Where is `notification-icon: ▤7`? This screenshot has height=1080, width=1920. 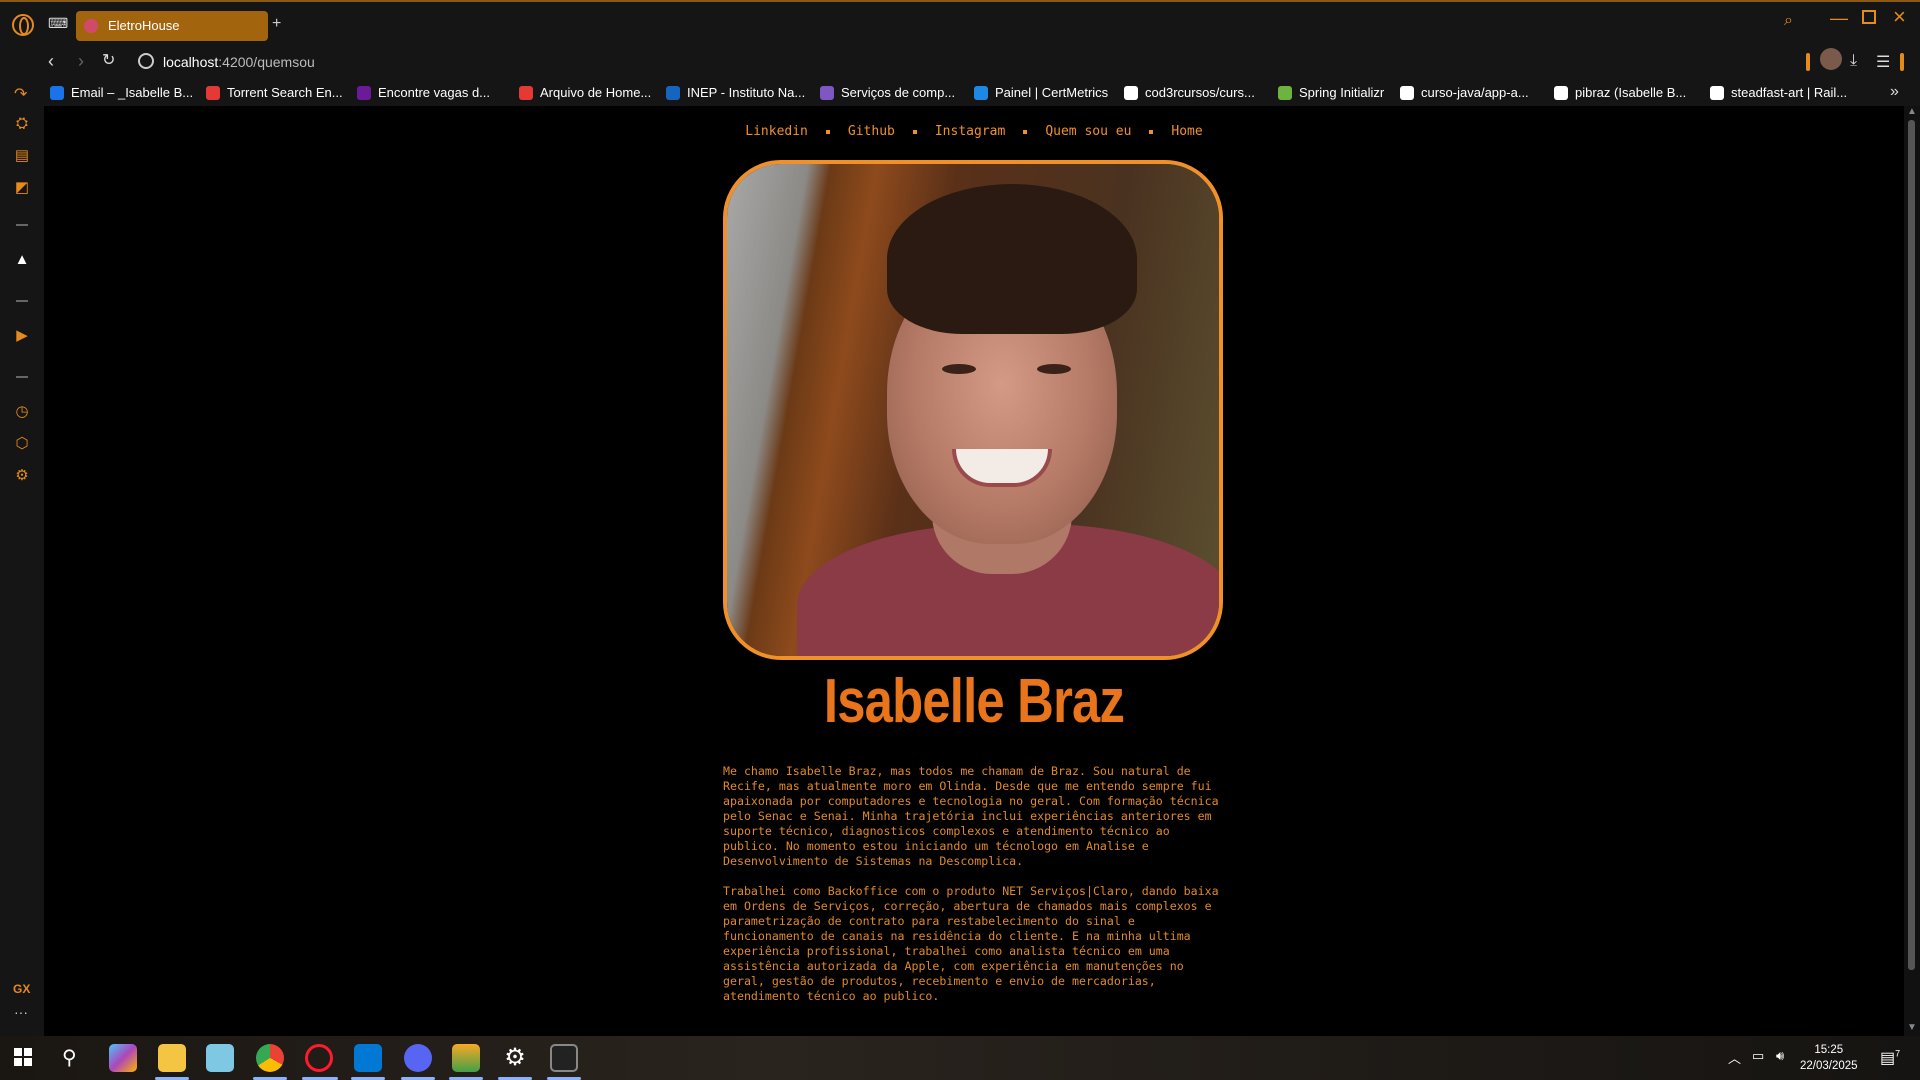 notification-icon: ▤7 is located at coordinates (1890, 1058).